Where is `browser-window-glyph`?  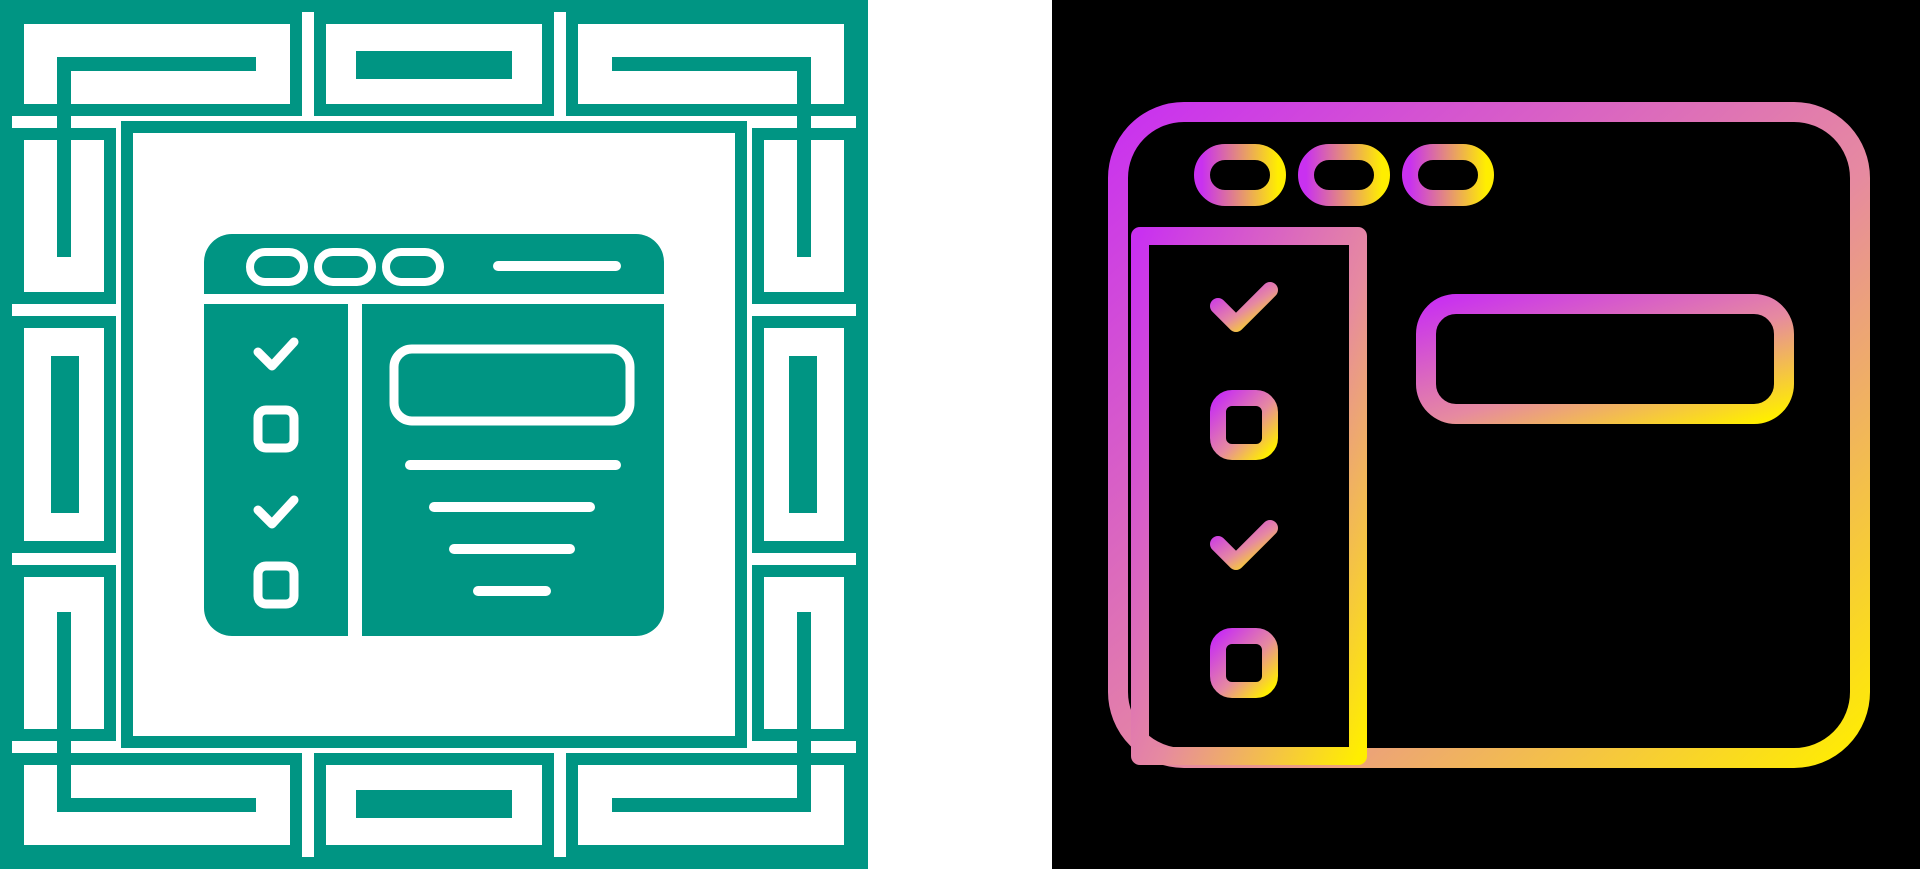
browser-window-glyph is located at coordinates (434, 435).